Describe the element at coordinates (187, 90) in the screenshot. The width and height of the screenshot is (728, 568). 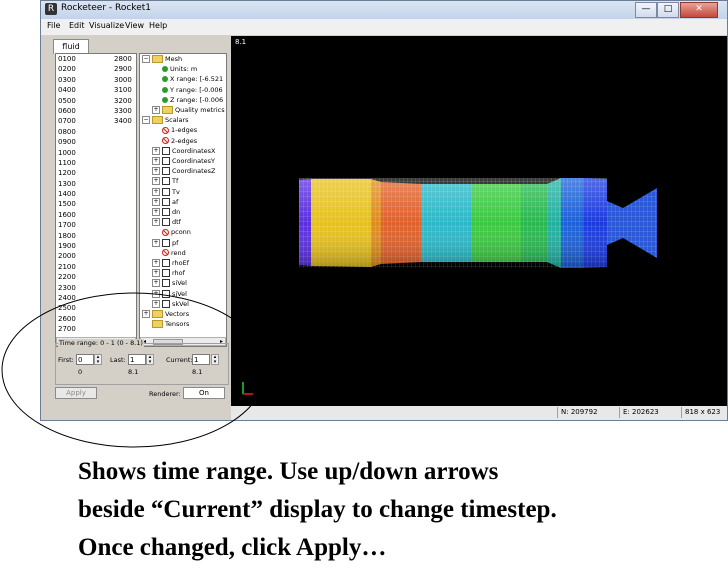
I see `tree-item: Y range: [-0.006` at that location.